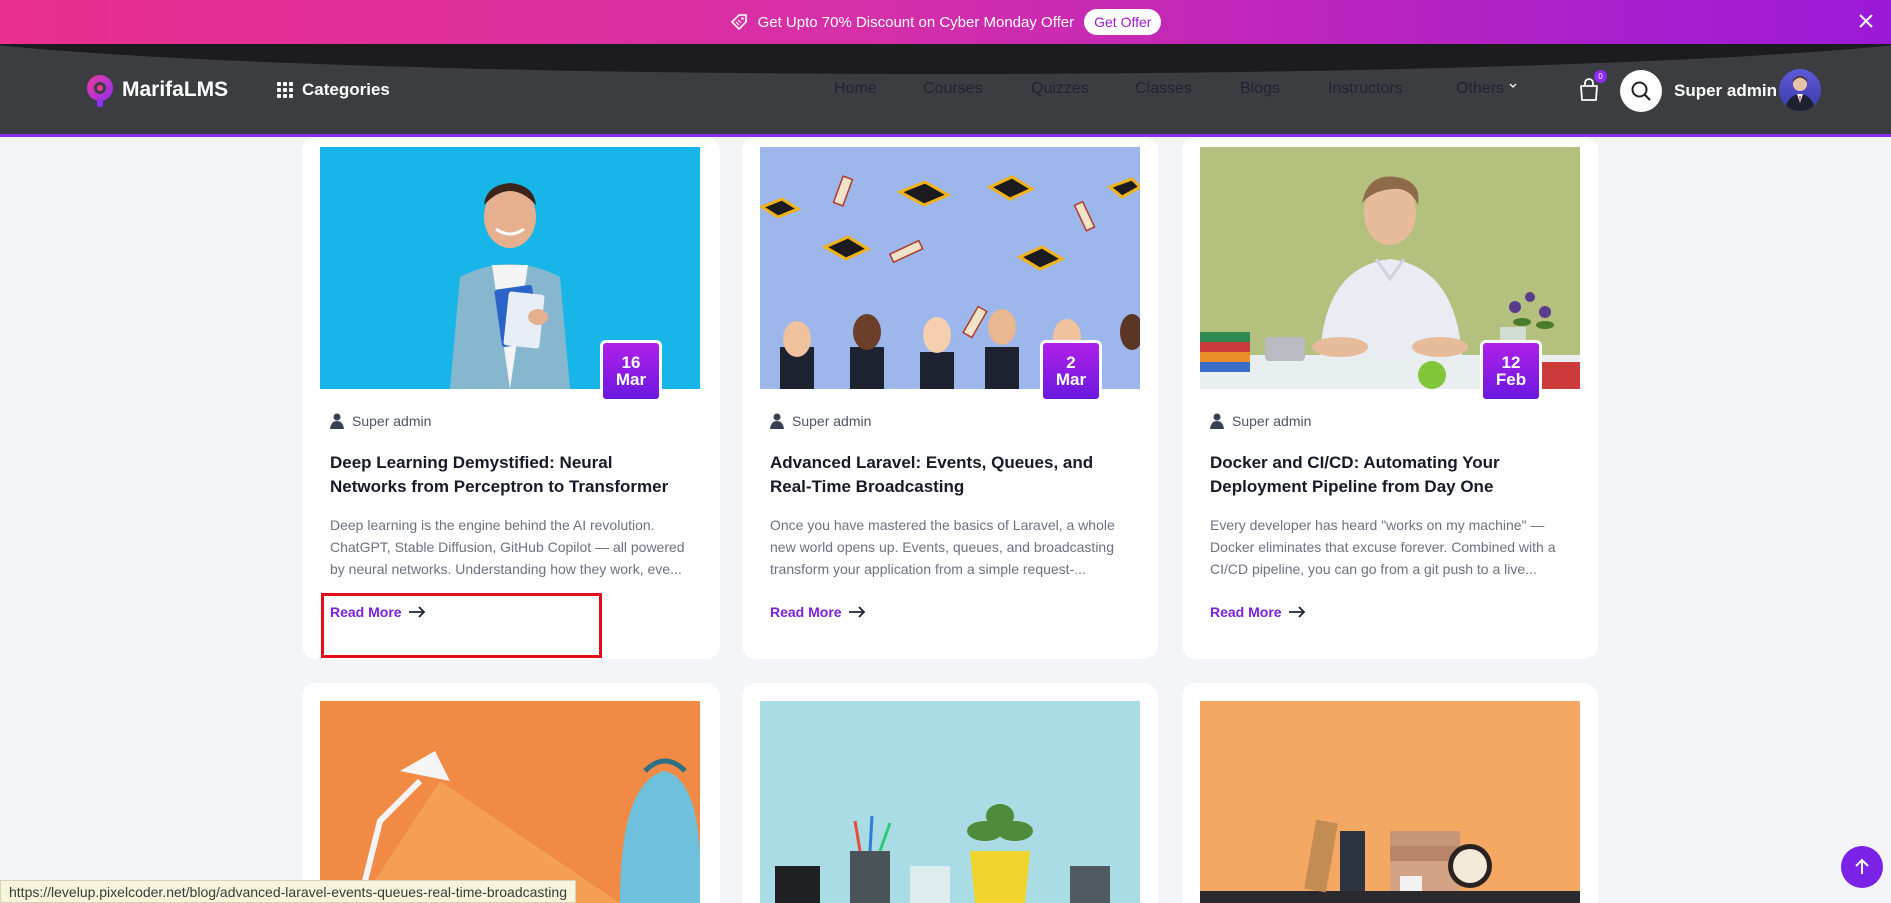 This screenshot has height=903, width=1891. I want to click on chevron-down-icon, so click(1513, 85).